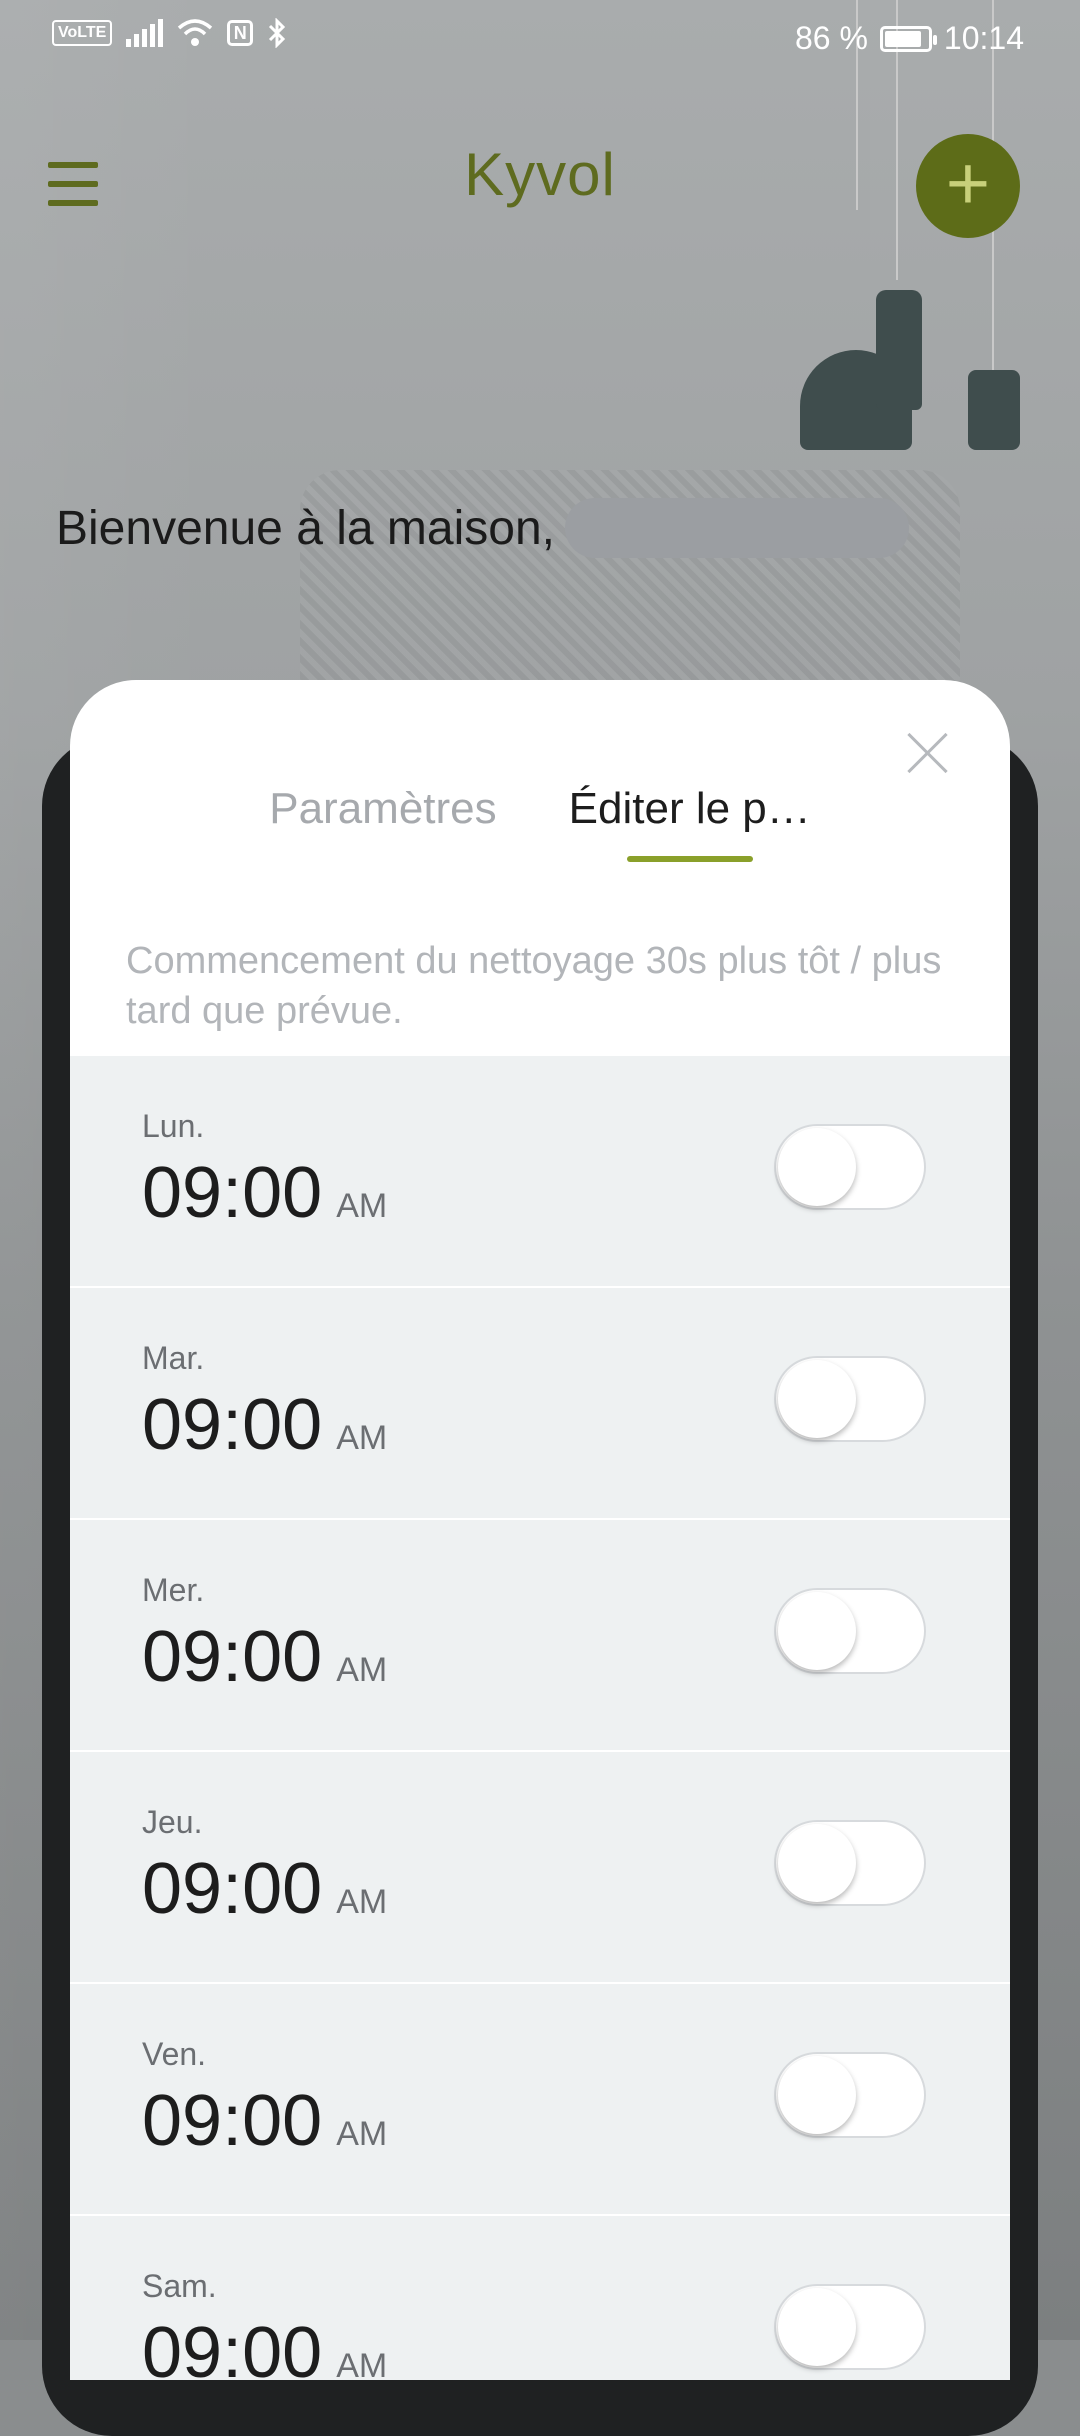 Image resolution: width=1080 pixels, height=2436 pixels. I want to click on day-label: Jeu., so click(172, 1822).